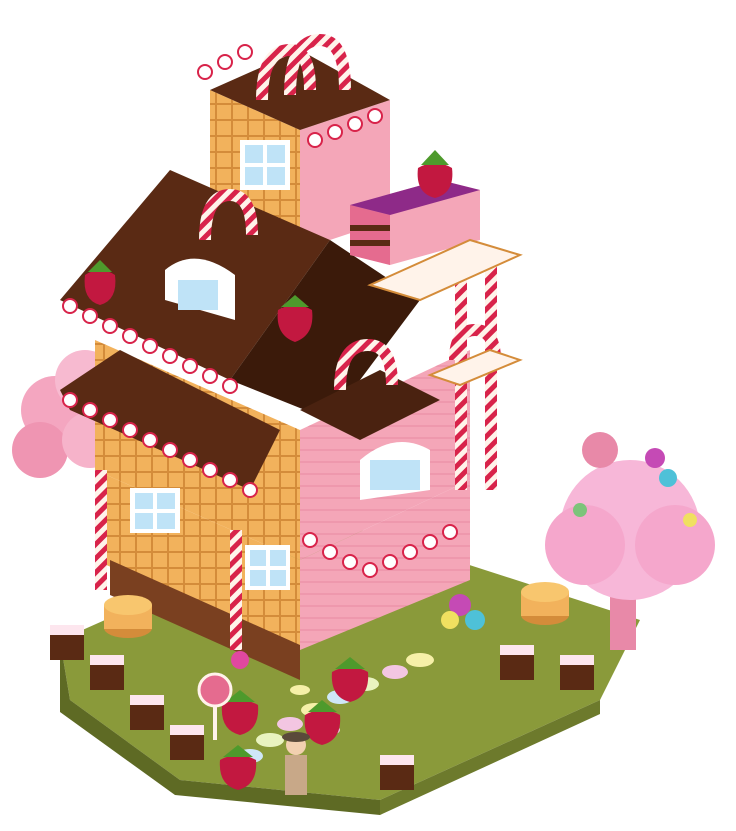 The image size is (736, 831). I want to click on ground-window-left, so click(155, 510).